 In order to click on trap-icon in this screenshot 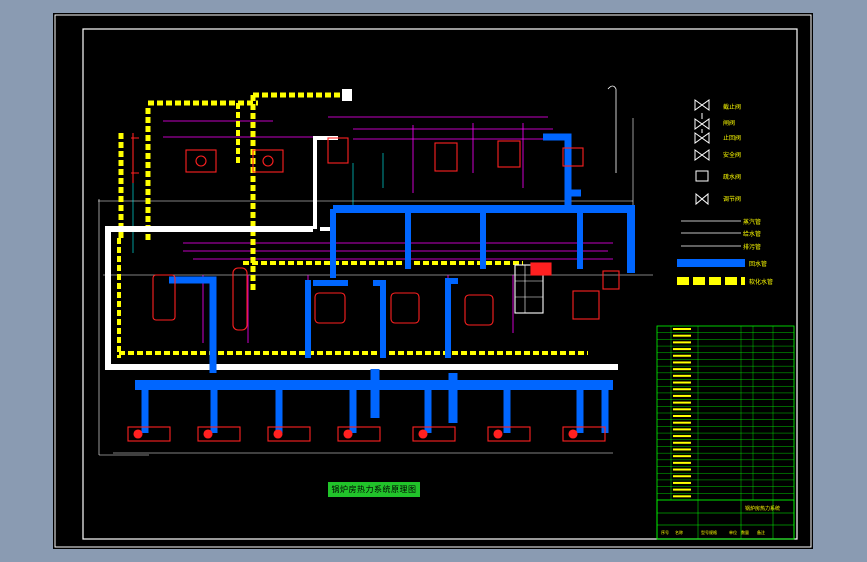, I will do `click(702, 176)`.